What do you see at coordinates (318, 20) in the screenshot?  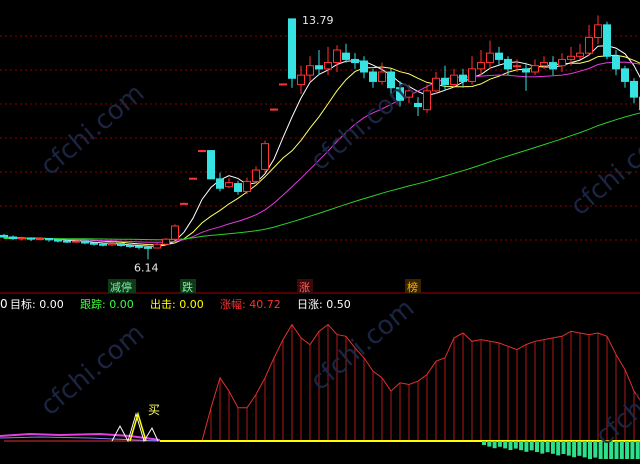 I see `high-price-label: 13.79` at bounding box center [318, 20].